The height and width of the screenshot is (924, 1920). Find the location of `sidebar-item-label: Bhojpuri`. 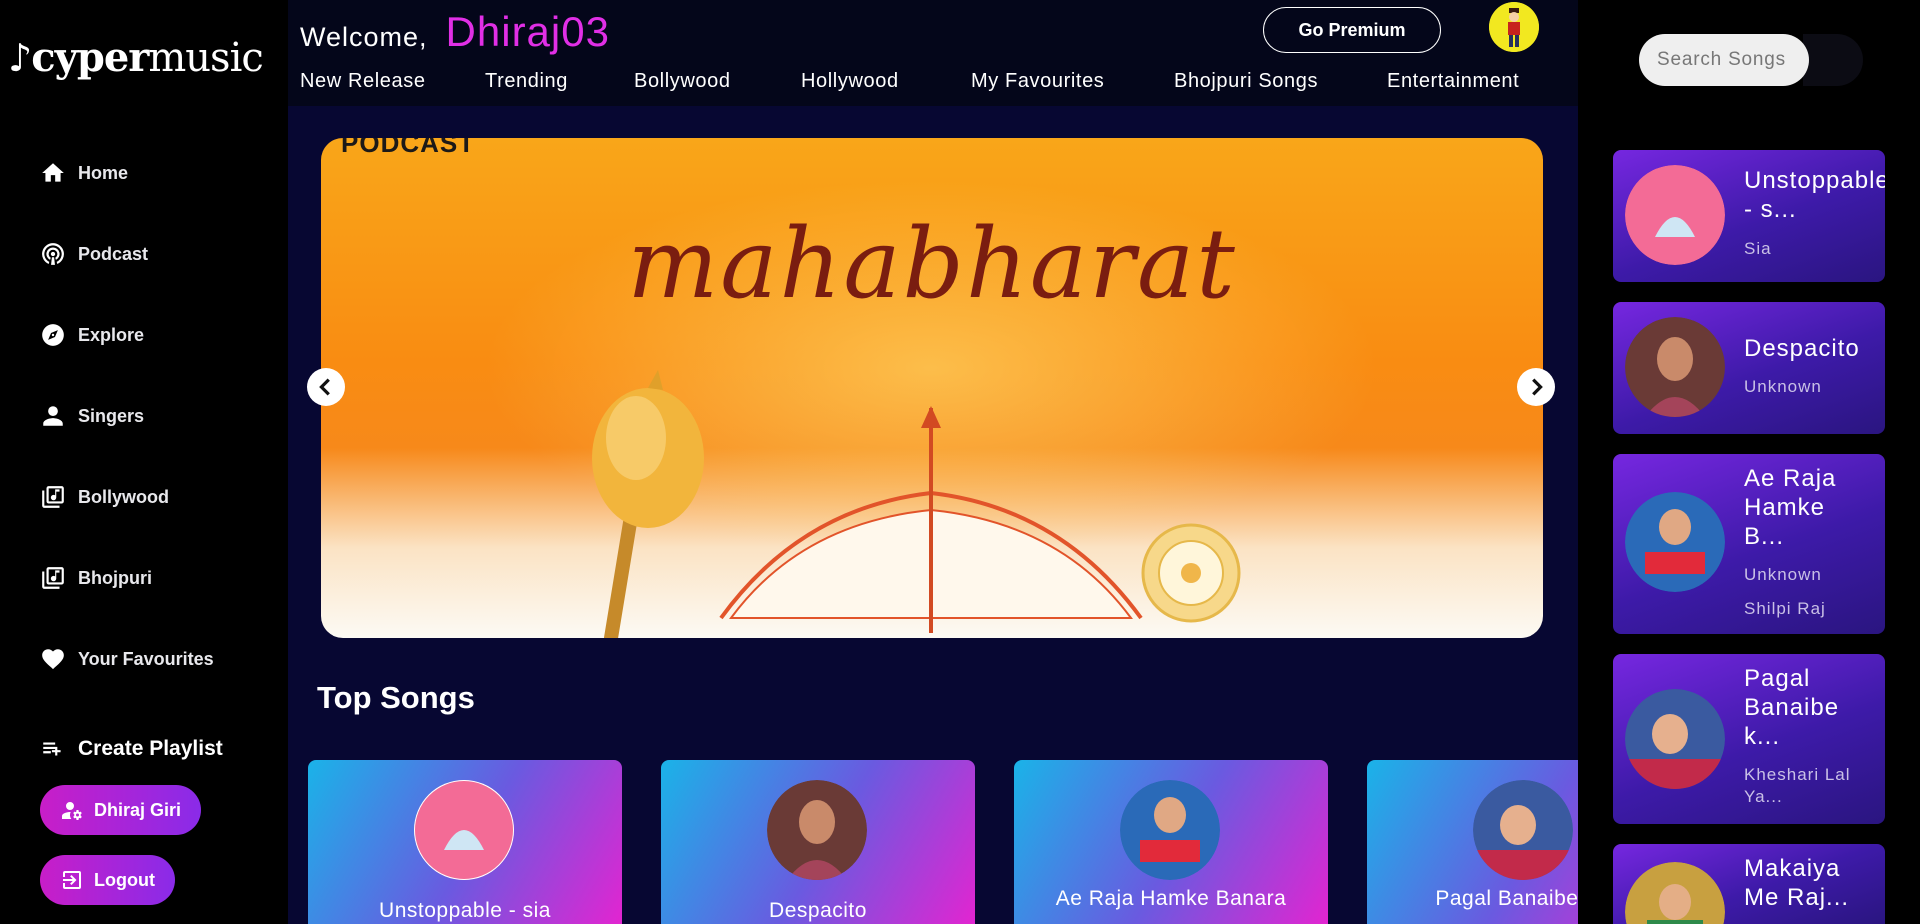

sidebar-item-label: Bhojpuri is located at coordinates (115, 577).